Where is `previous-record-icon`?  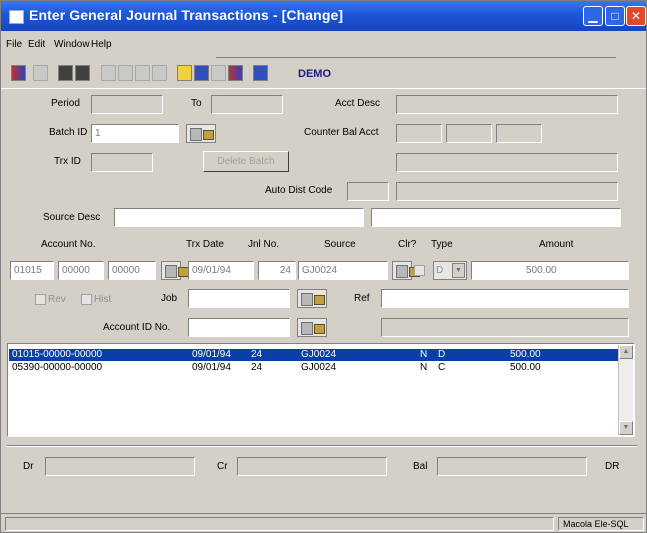 previous-record-icon is located at coordinates (125, 73).